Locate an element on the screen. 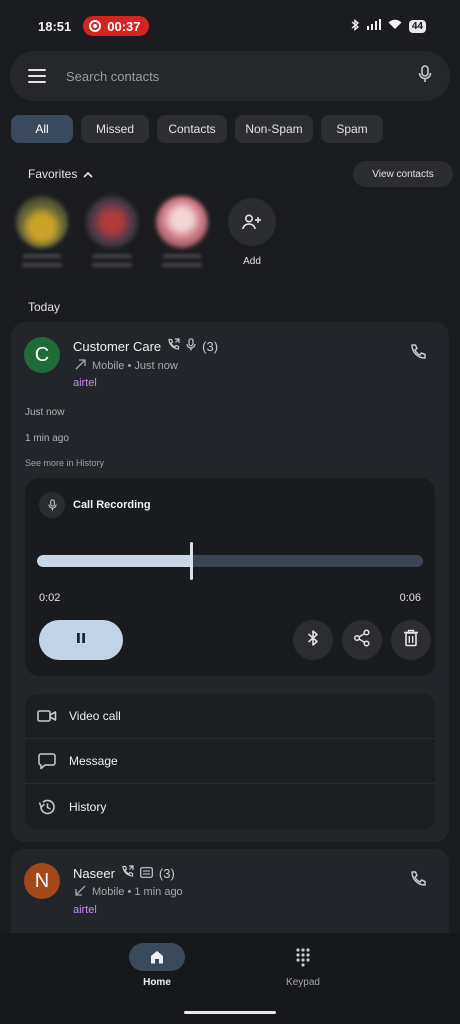 The width and height of the screenshot is (460, 1024). chip-non-spam: Non-Spam is located at coordinates (274, 129).